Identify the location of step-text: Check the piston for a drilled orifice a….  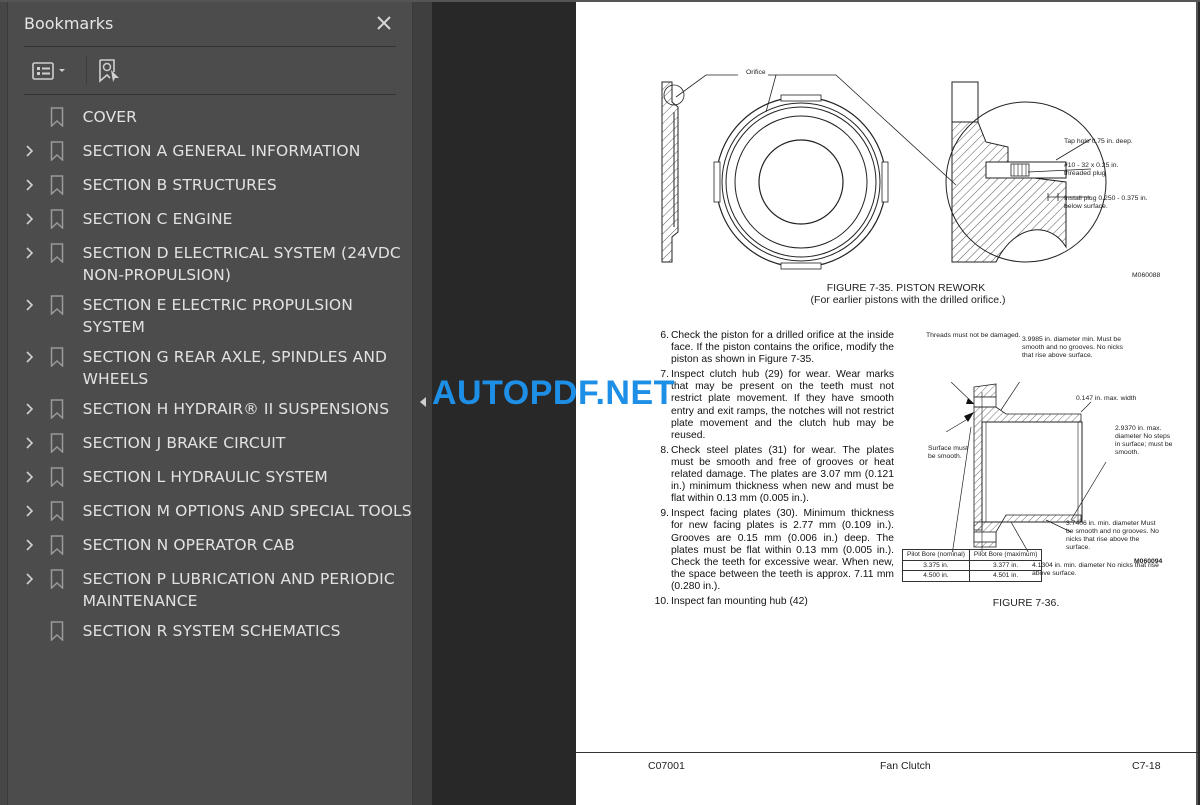
(782, 348).